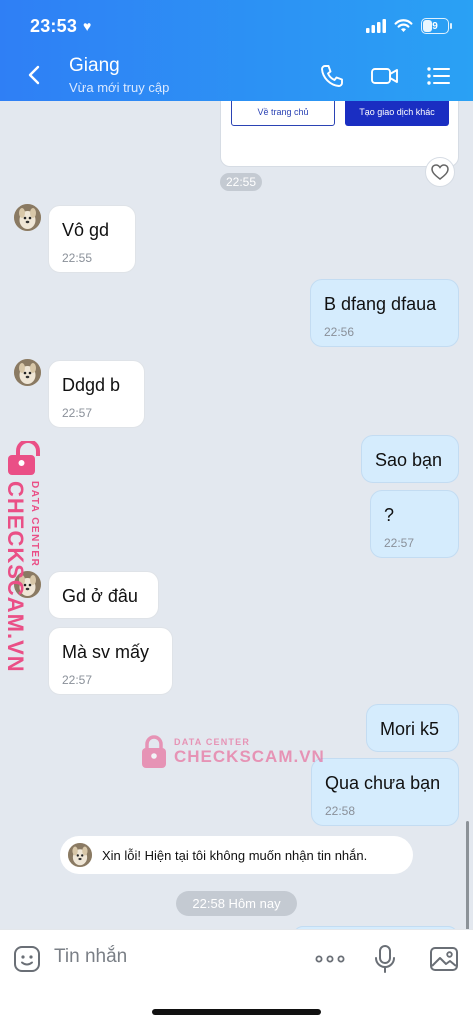 The image size is (473, 1024). I want to click on time-pill: 22:55, so click(241, 182).